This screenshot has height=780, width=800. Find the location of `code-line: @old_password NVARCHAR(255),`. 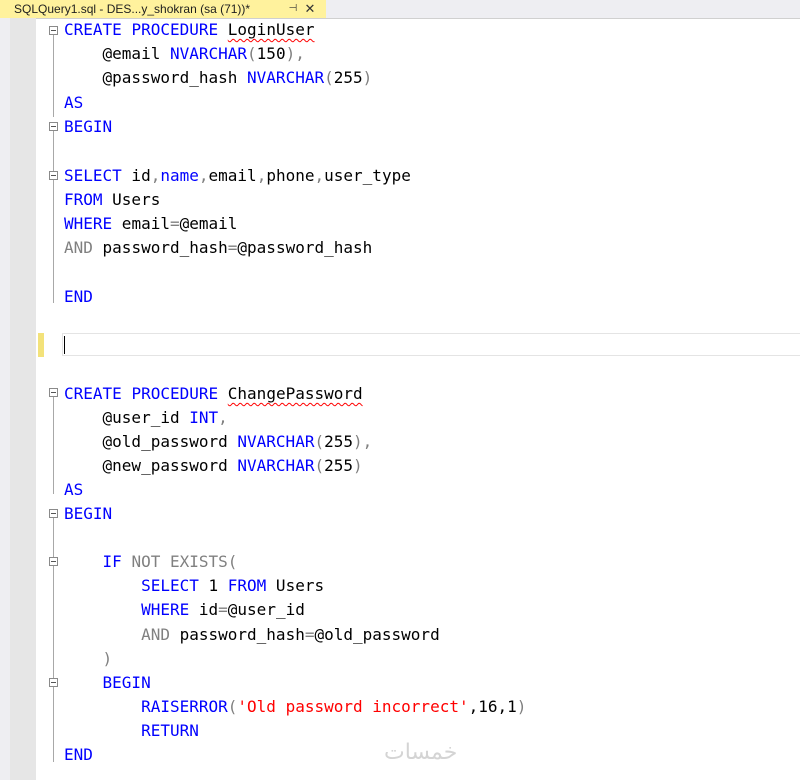

code-line: @old_password NVARCHAR(255), is located at coordinates (218, 442).